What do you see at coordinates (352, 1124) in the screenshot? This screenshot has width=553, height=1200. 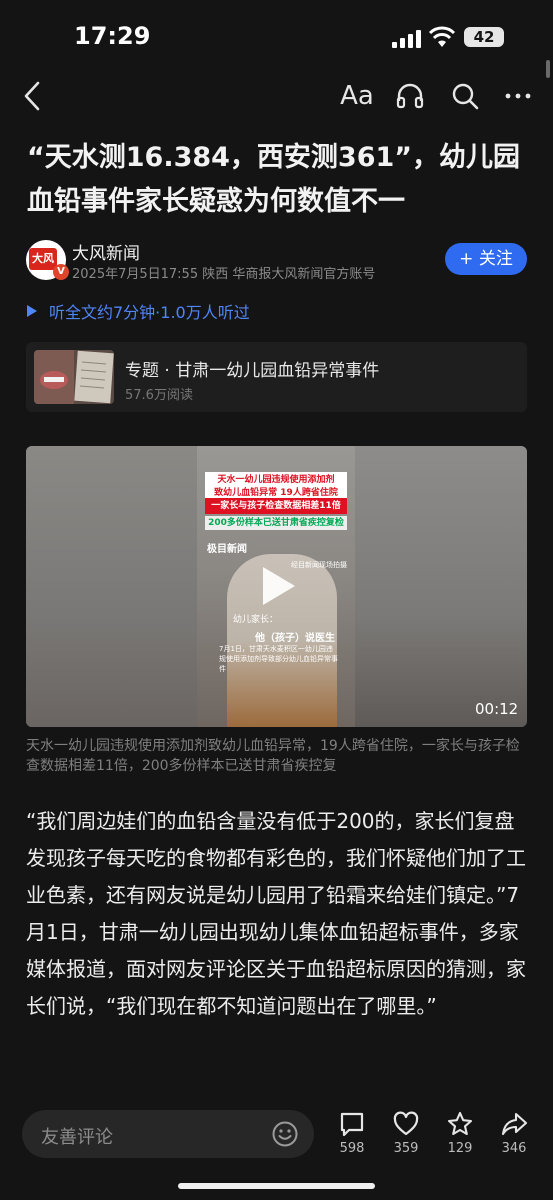 I see `comment-icon` at bounding box center [352, 1124].